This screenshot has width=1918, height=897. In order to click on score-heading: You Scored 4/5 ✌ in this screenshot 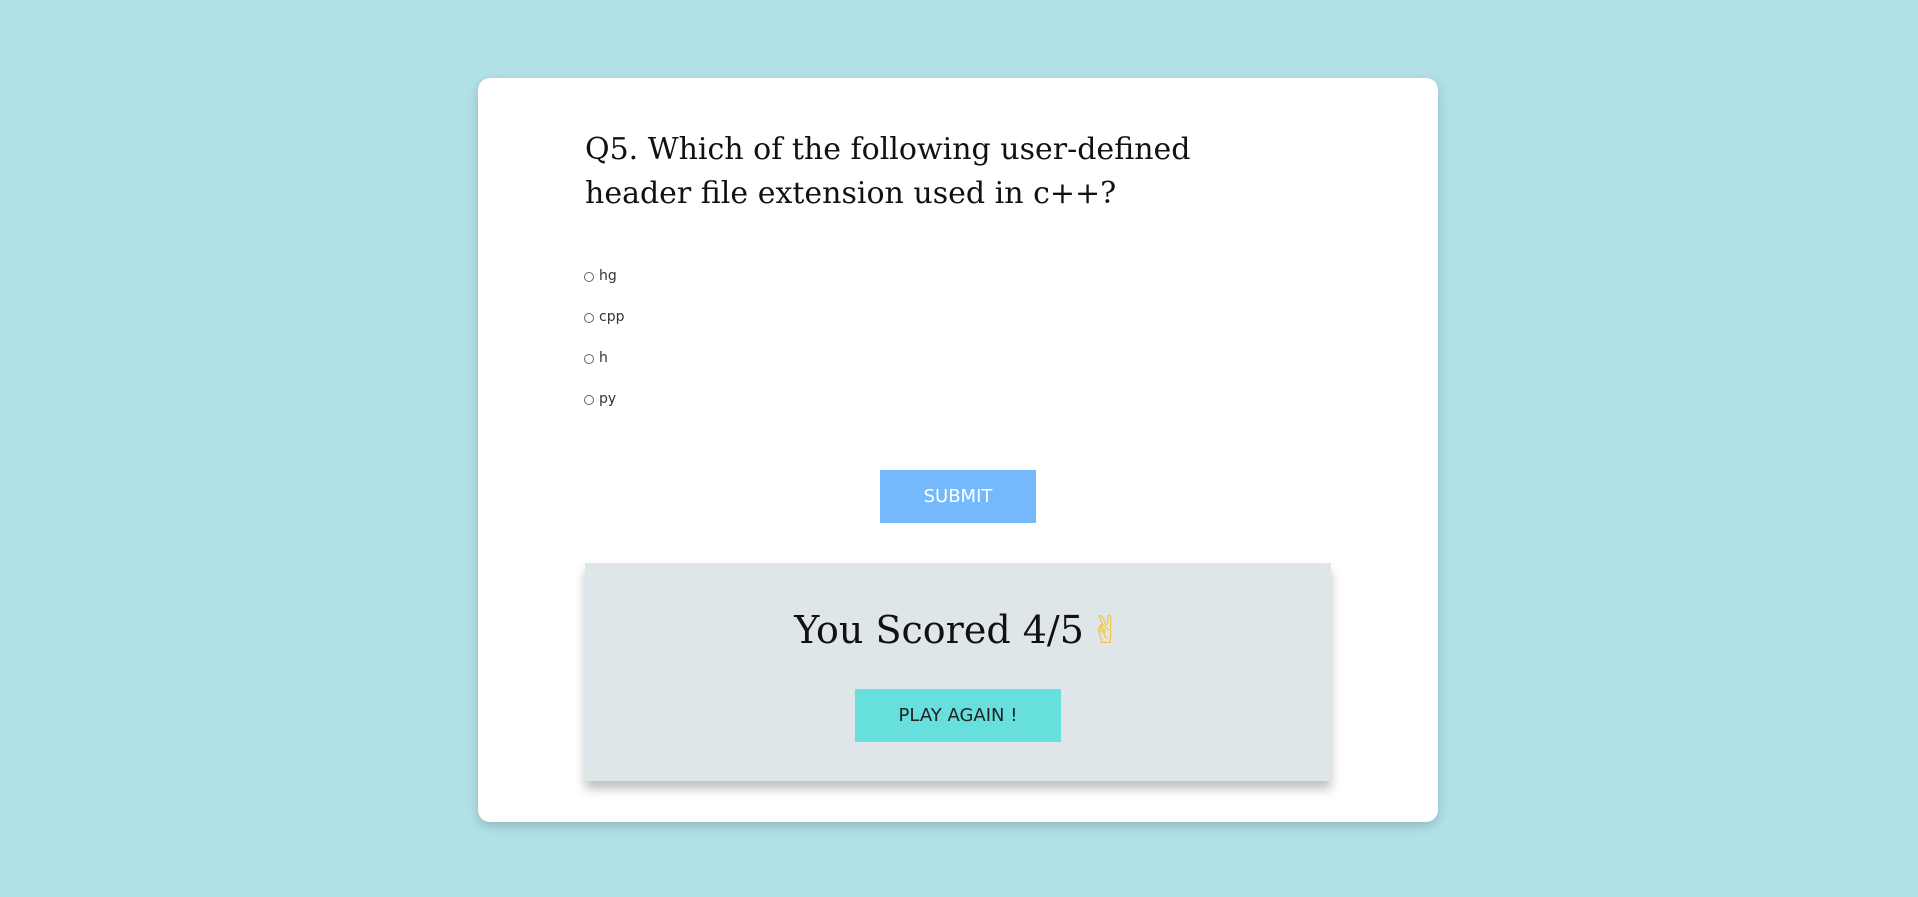, I will do `click(958, 630)`.